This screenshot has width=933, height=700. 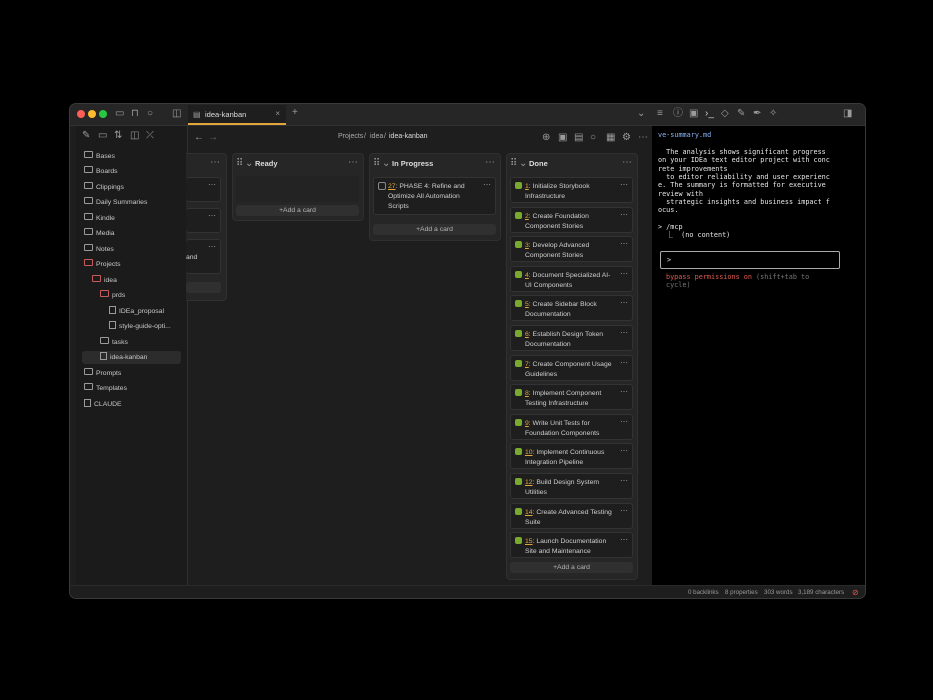 I want to click on close-tab-icon: ×, so click(x=277, y=113).